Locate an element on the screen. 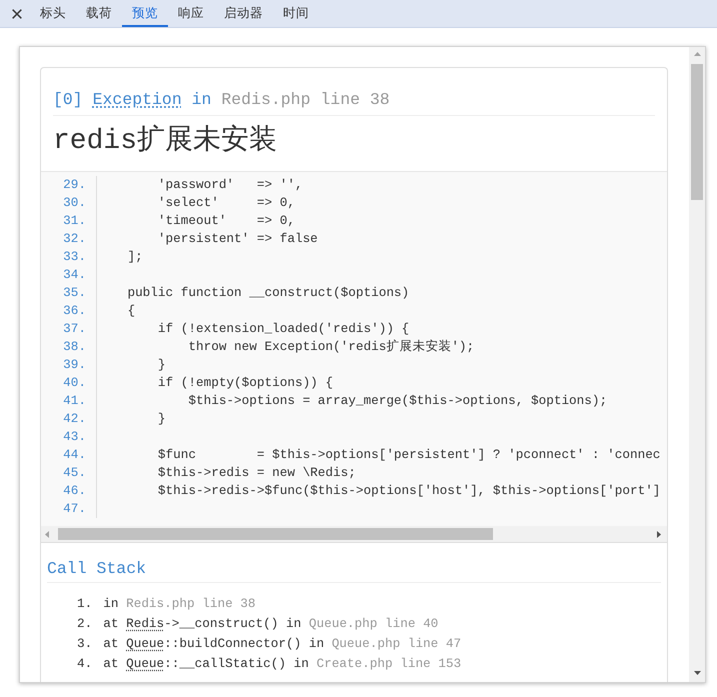 This screenshot has height=697, width=717. list-number: 3. is located at coordinates (84, 644).